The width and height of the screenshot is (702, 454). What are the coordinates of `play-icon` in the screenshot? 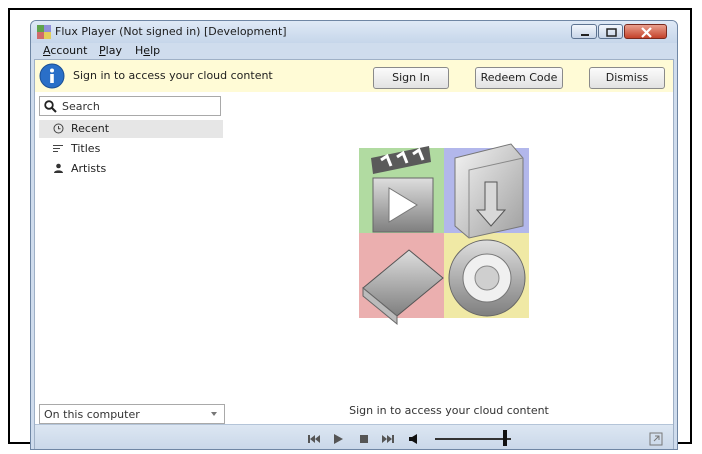 It's located at (338, 439).